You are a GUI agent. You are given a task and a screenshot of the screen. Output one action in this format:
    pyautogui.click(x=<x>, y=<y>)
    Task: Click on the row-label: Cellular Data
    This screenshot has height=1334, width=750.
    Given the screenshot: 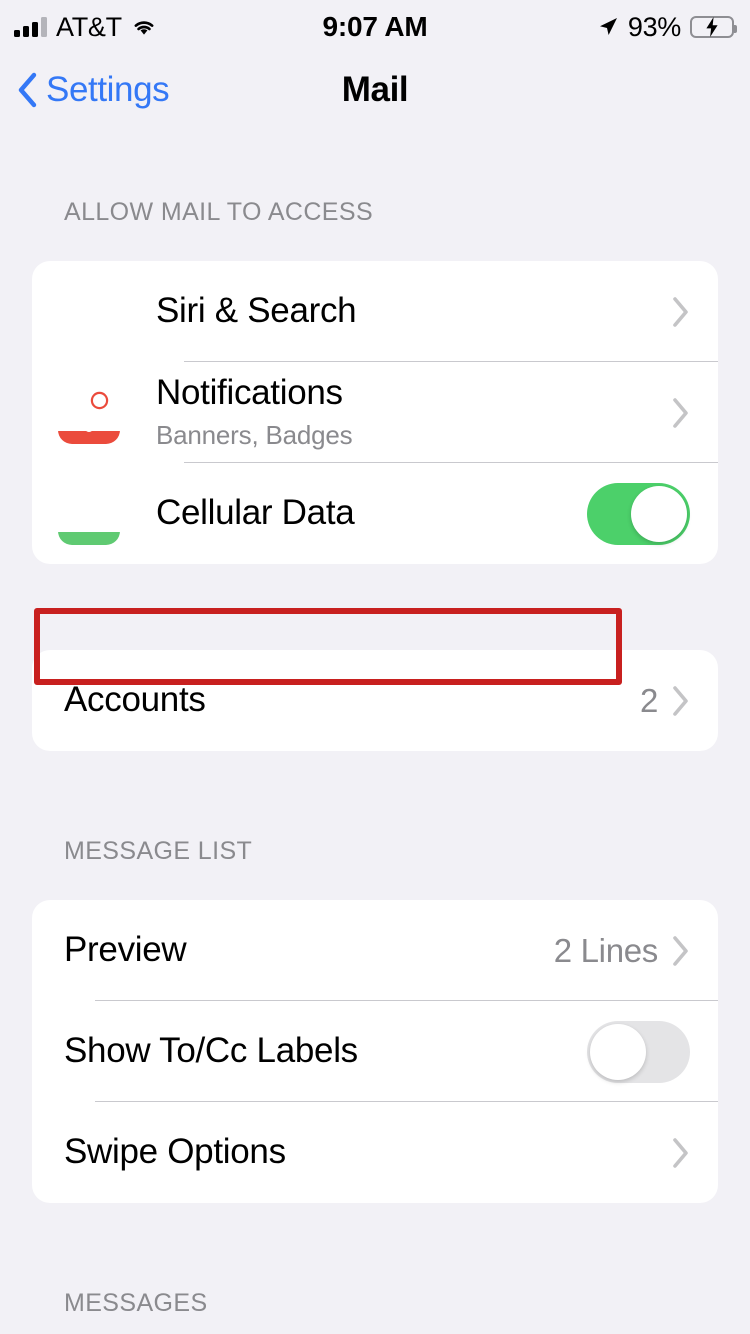 What is the action you would take?
    pyautogui.click(x=255, y=513)
    